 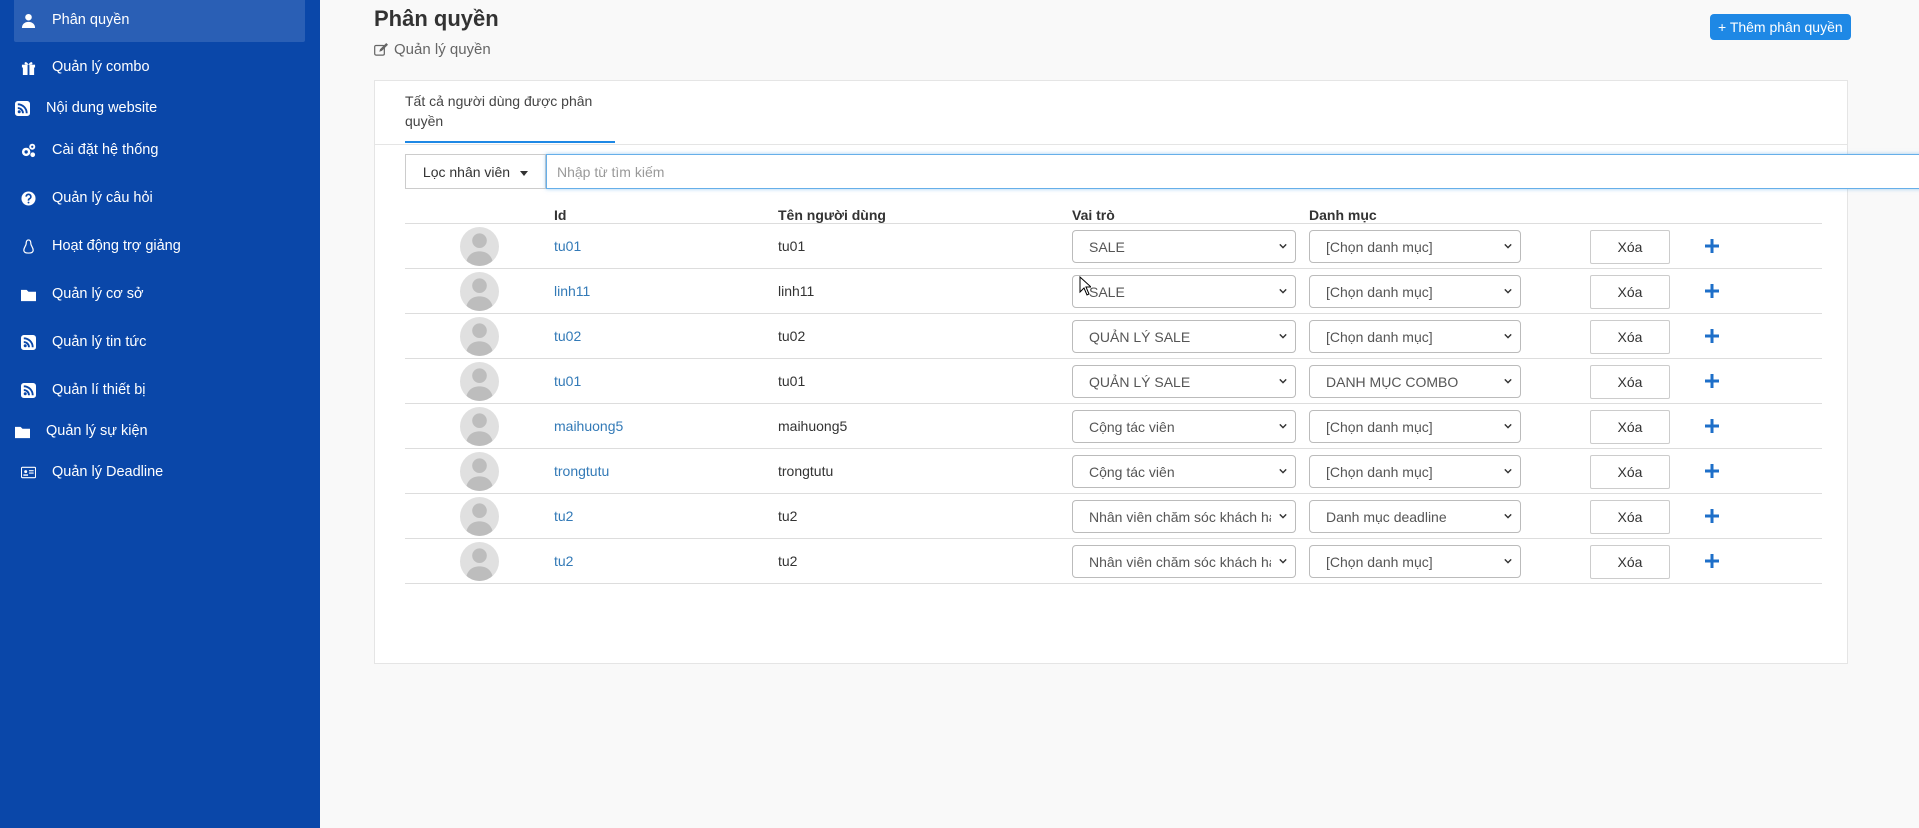 I want to click on filter-staff-dropdown: Lọc nhân viên, so click(x=475, y=171).